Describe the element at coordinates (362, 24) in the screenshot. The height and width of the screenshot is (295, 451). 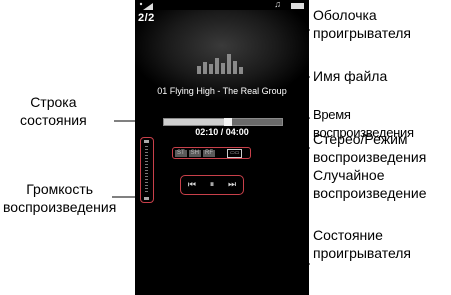
I see `callout-player-shell: Оболочка проигрывателя` at that location.